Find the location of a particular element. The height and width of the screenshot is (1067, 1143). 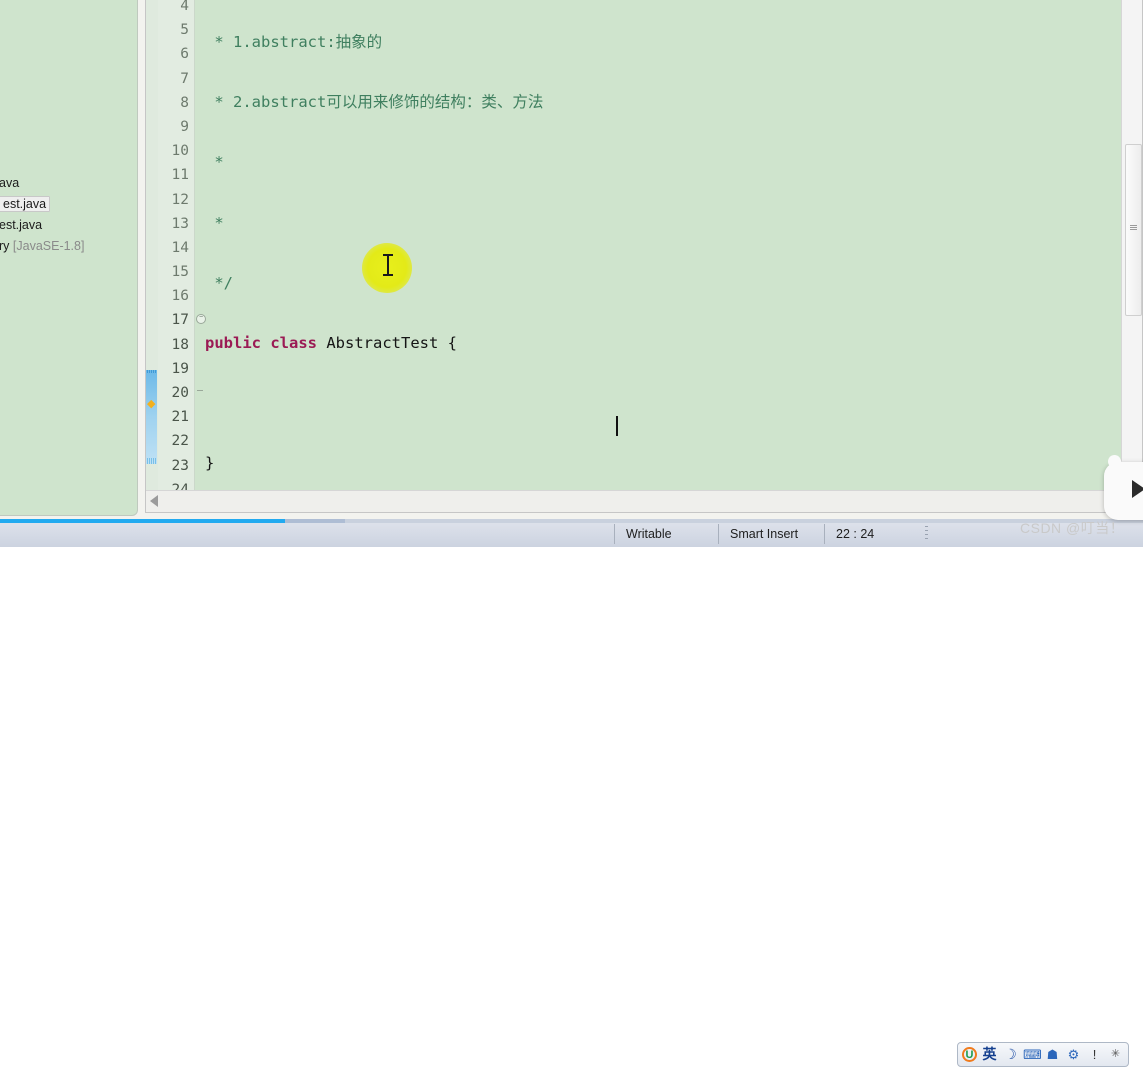

line-number: 7 is located at coordinates (184, 78).